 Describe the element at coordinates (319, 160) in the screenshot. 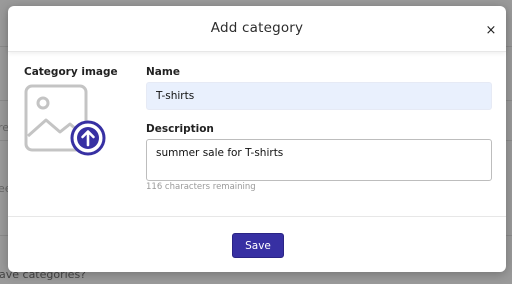

I see `description-input: summer sale for T-shirts` at that location.